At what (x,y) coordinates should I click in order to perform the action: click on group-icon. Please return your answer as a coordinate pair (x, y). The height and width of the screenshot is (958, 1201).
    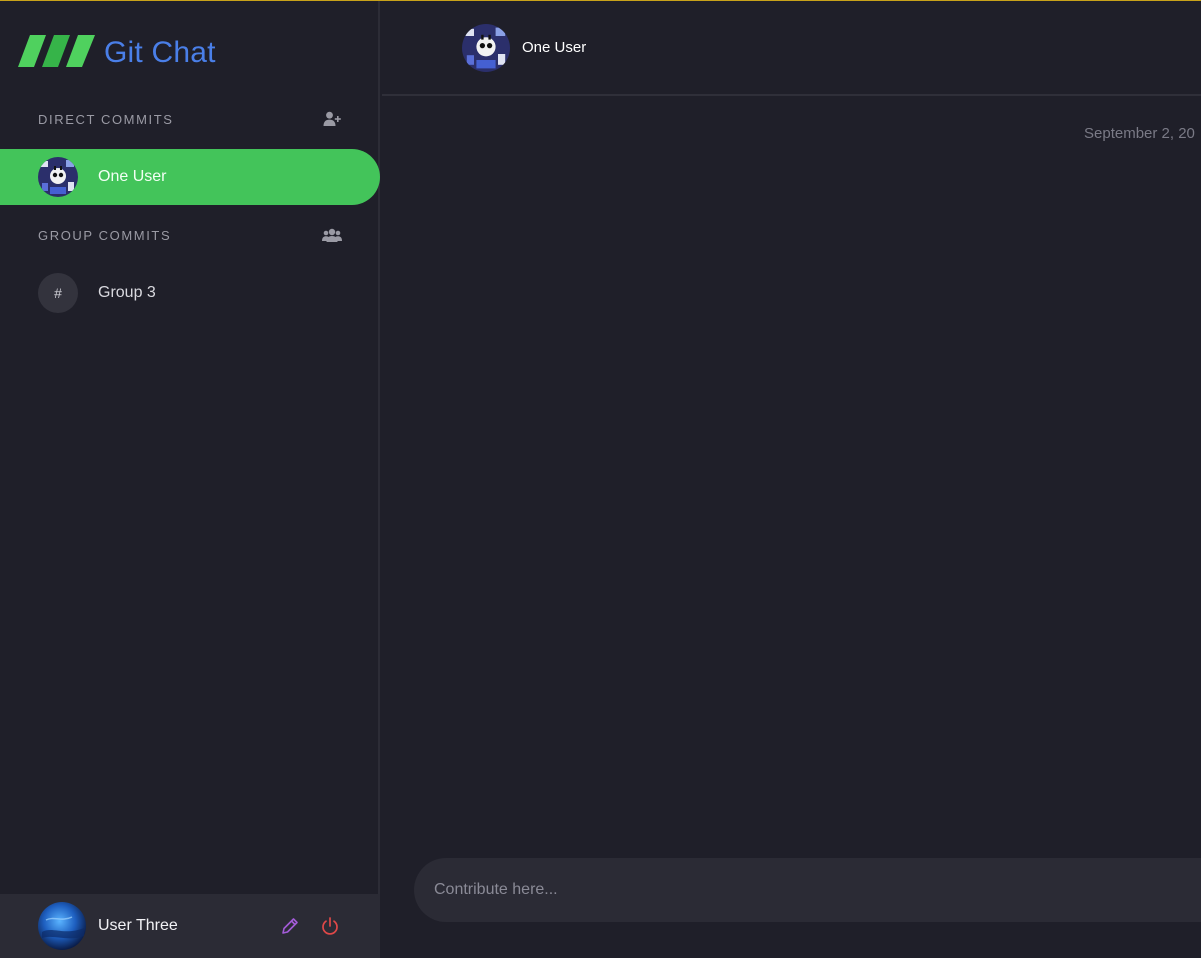
    Looking at the image, I should click on (332, 235).